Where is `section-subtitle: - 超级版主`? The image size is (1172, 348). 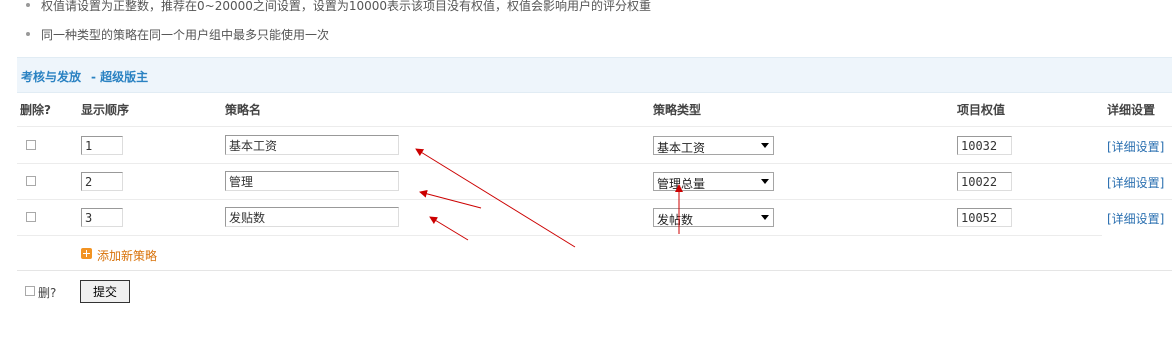 section-subtitle: - 超级版主 is located at coordinates (120, 77).